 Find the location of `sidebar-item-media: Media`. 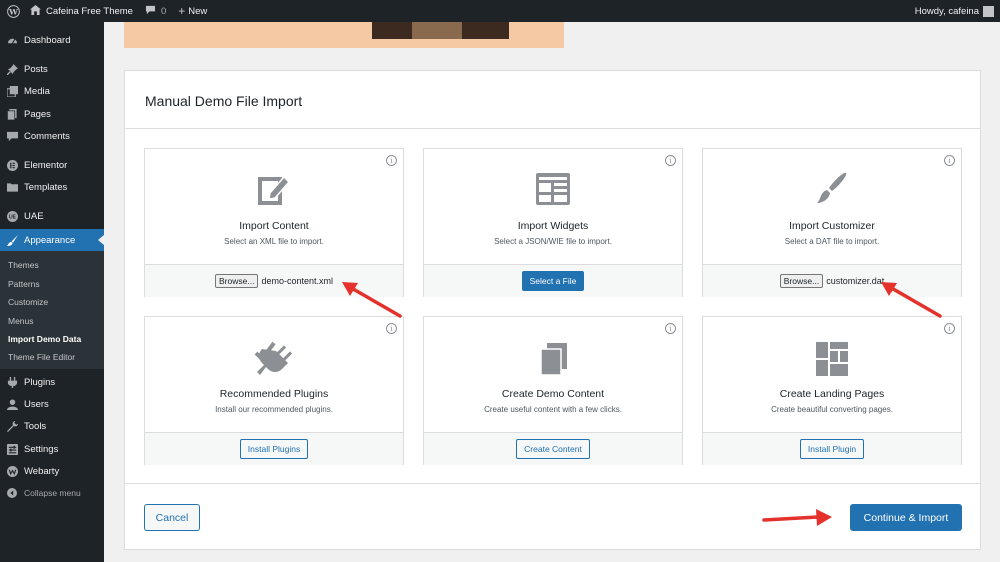

sidebar-item-media: Media is located at coordinates (52, 91).